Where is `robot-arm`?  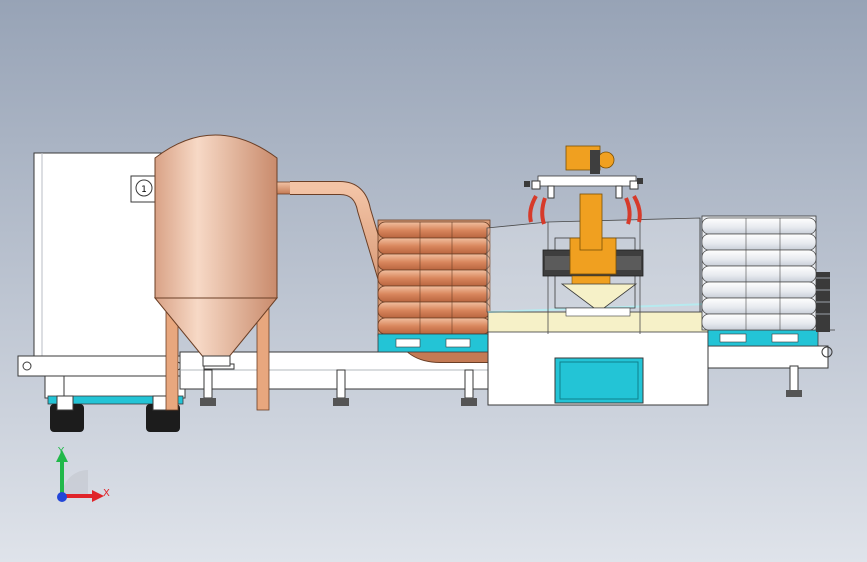 robot-arm is located at coordinates (591, 222).